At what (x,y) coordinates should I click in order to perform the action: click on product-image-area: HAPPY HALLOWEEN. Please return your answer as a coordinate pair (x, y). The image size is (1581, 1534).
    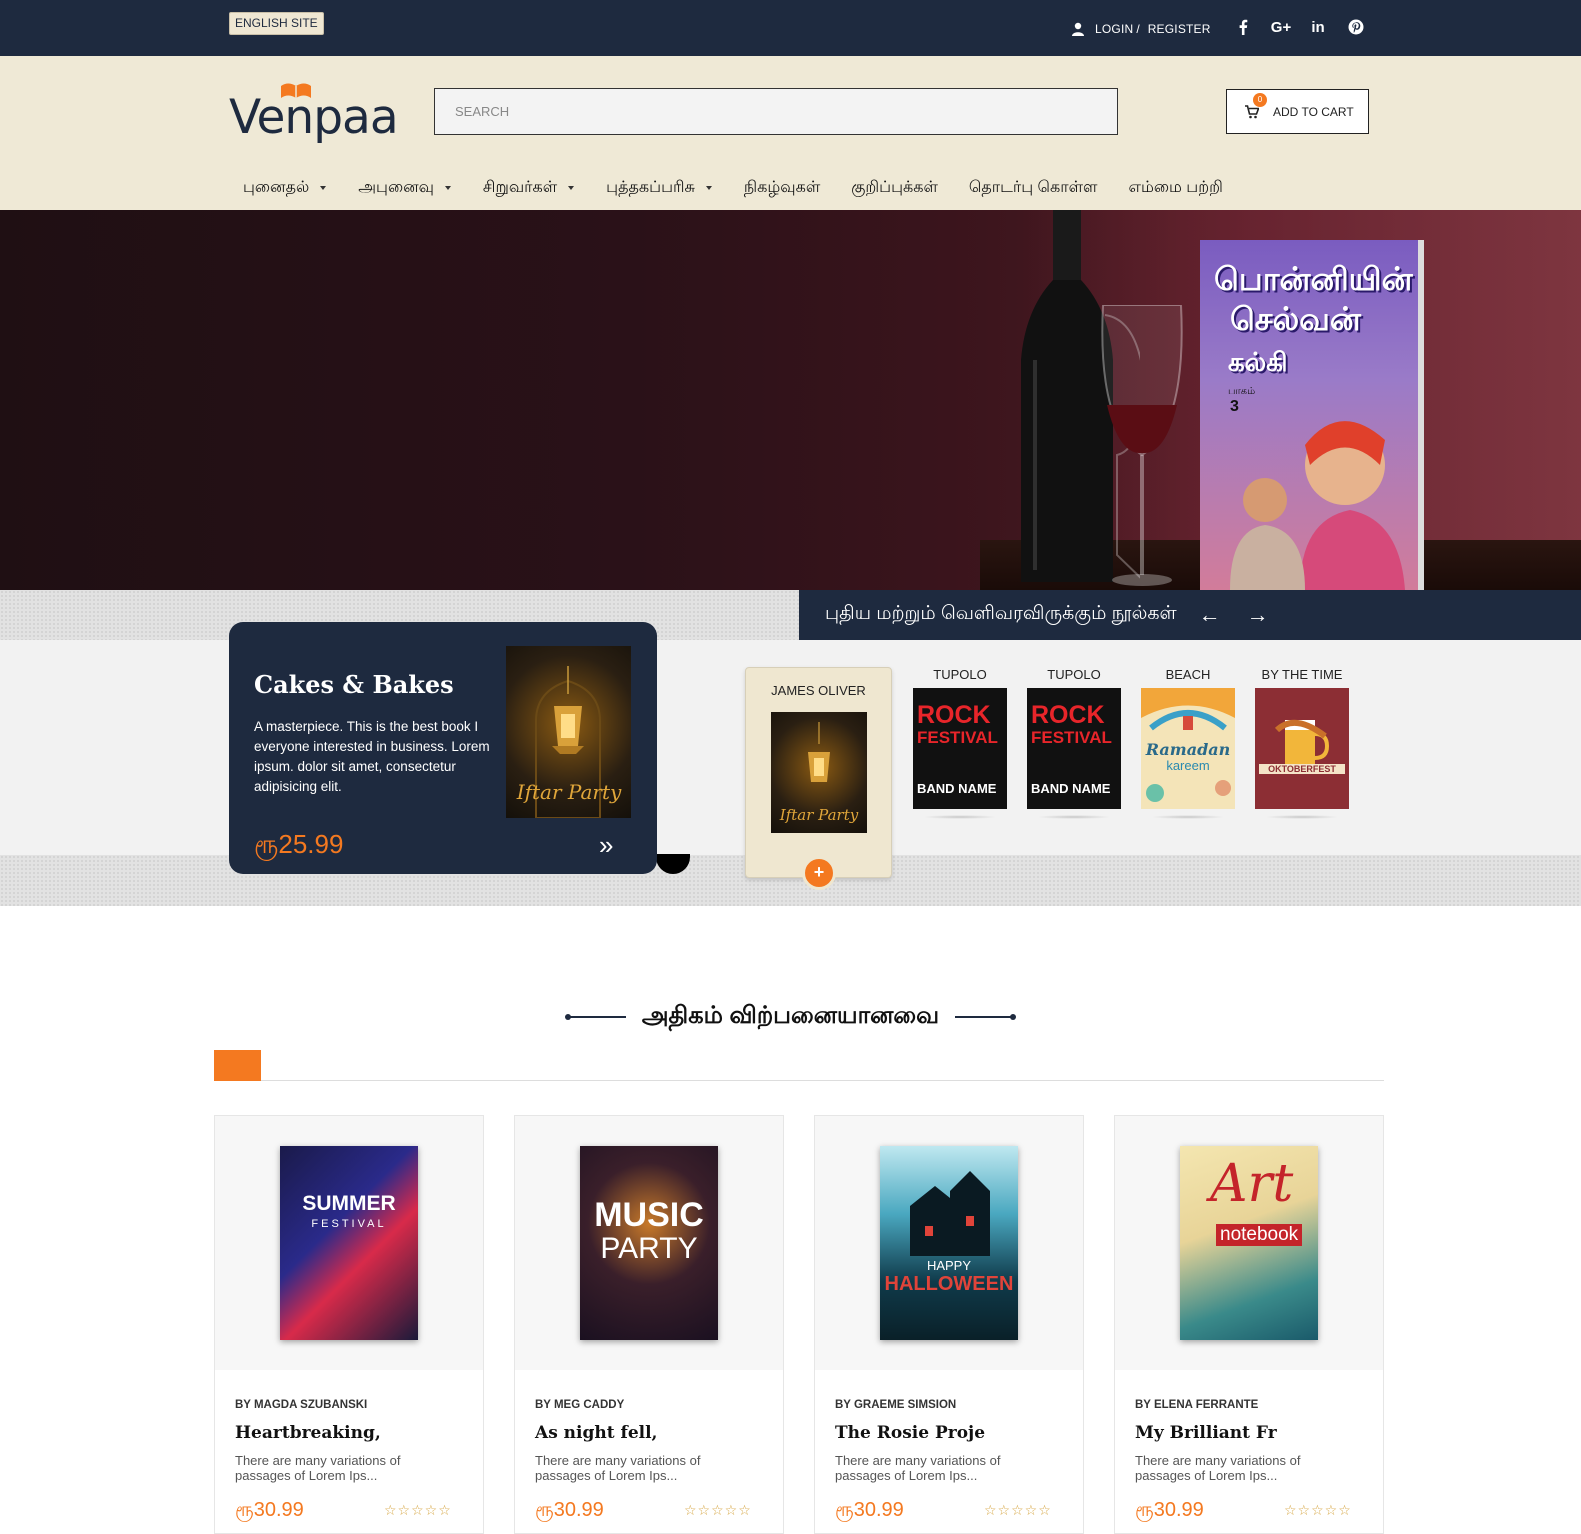
    Looking at the image, I should click on (949, 1243).